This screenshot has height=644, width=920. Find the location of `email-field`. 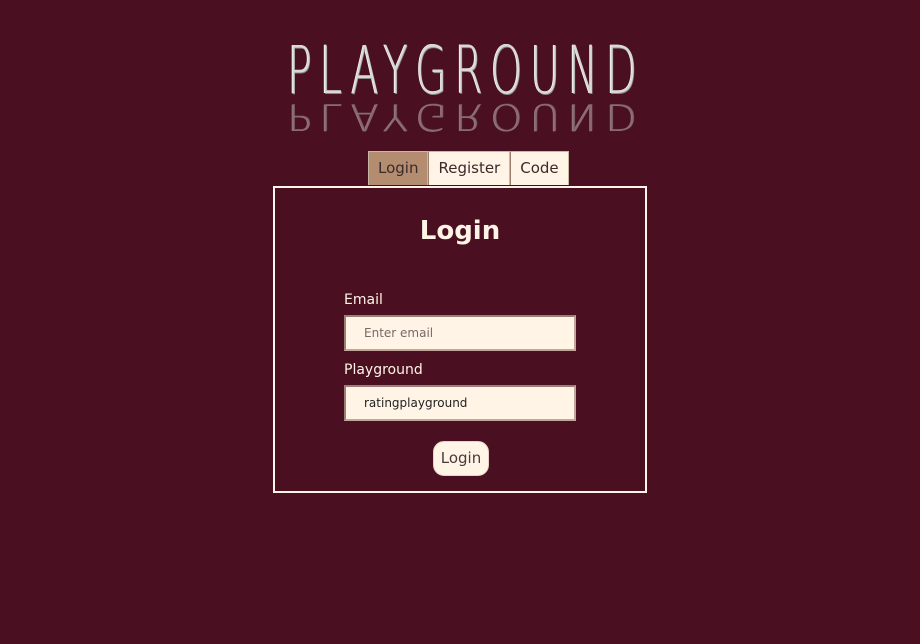

email-field is located at coordinates (460, 333).